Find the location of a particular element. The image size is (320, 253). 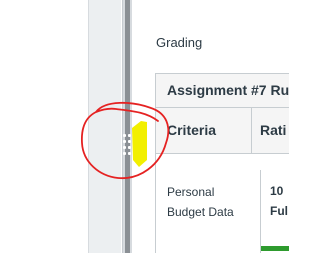

left-gray-column is located at coordinates (105, 126).